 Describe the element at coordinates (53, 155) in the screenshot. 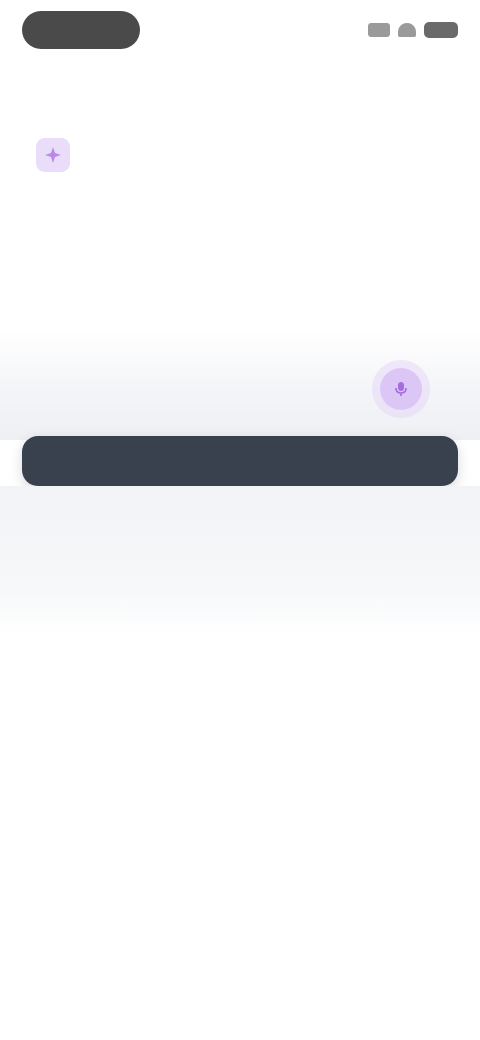

I see `spark-icon` at that location.